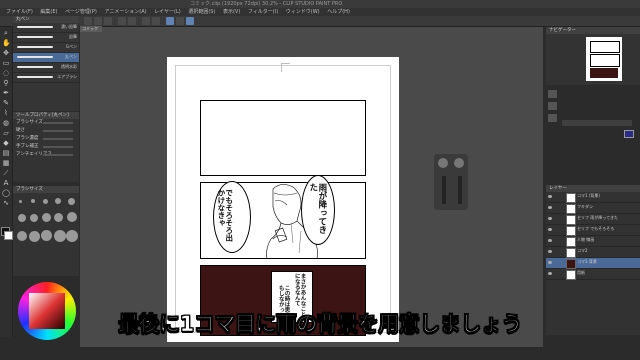 This screenshot has height=360, width=640. What do you see at coordinates (6, 143) in the screenshot?
I see `fill-icon: ◆` at bounding box center [6, 143].